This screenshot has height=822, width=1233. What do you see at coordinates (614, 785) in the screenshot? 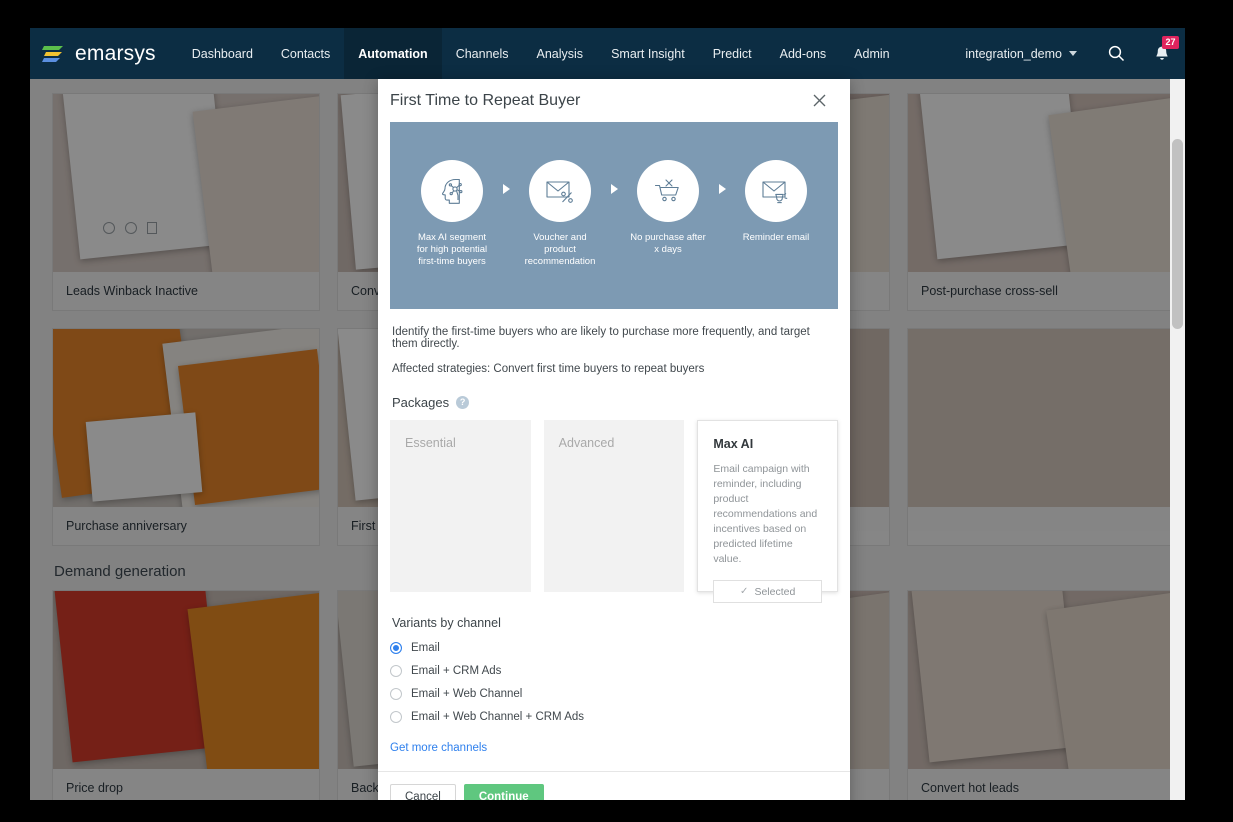
I see `modal-footer: Cancel Continue` at bounding box center [614, 785].